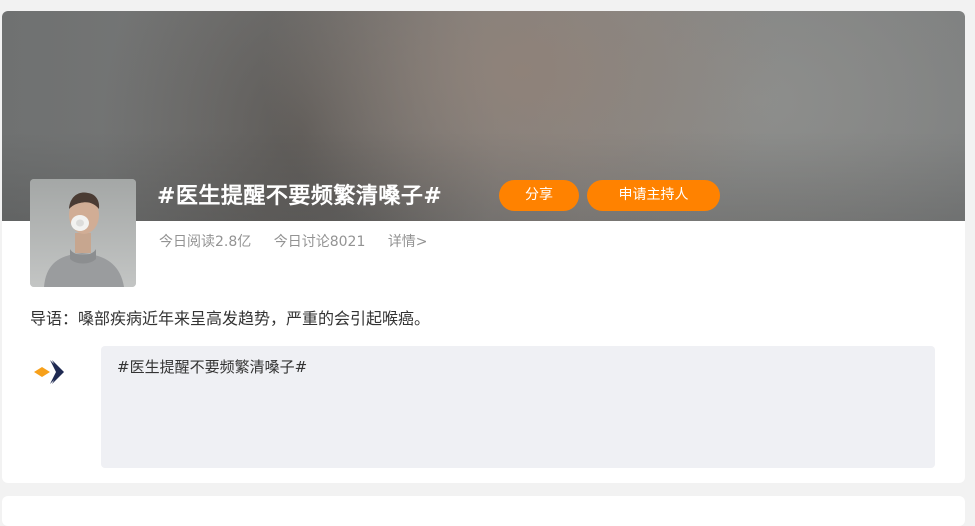 This screenshot has width=975, height=526. I want to click on topic-avatar, so click(83, 233).